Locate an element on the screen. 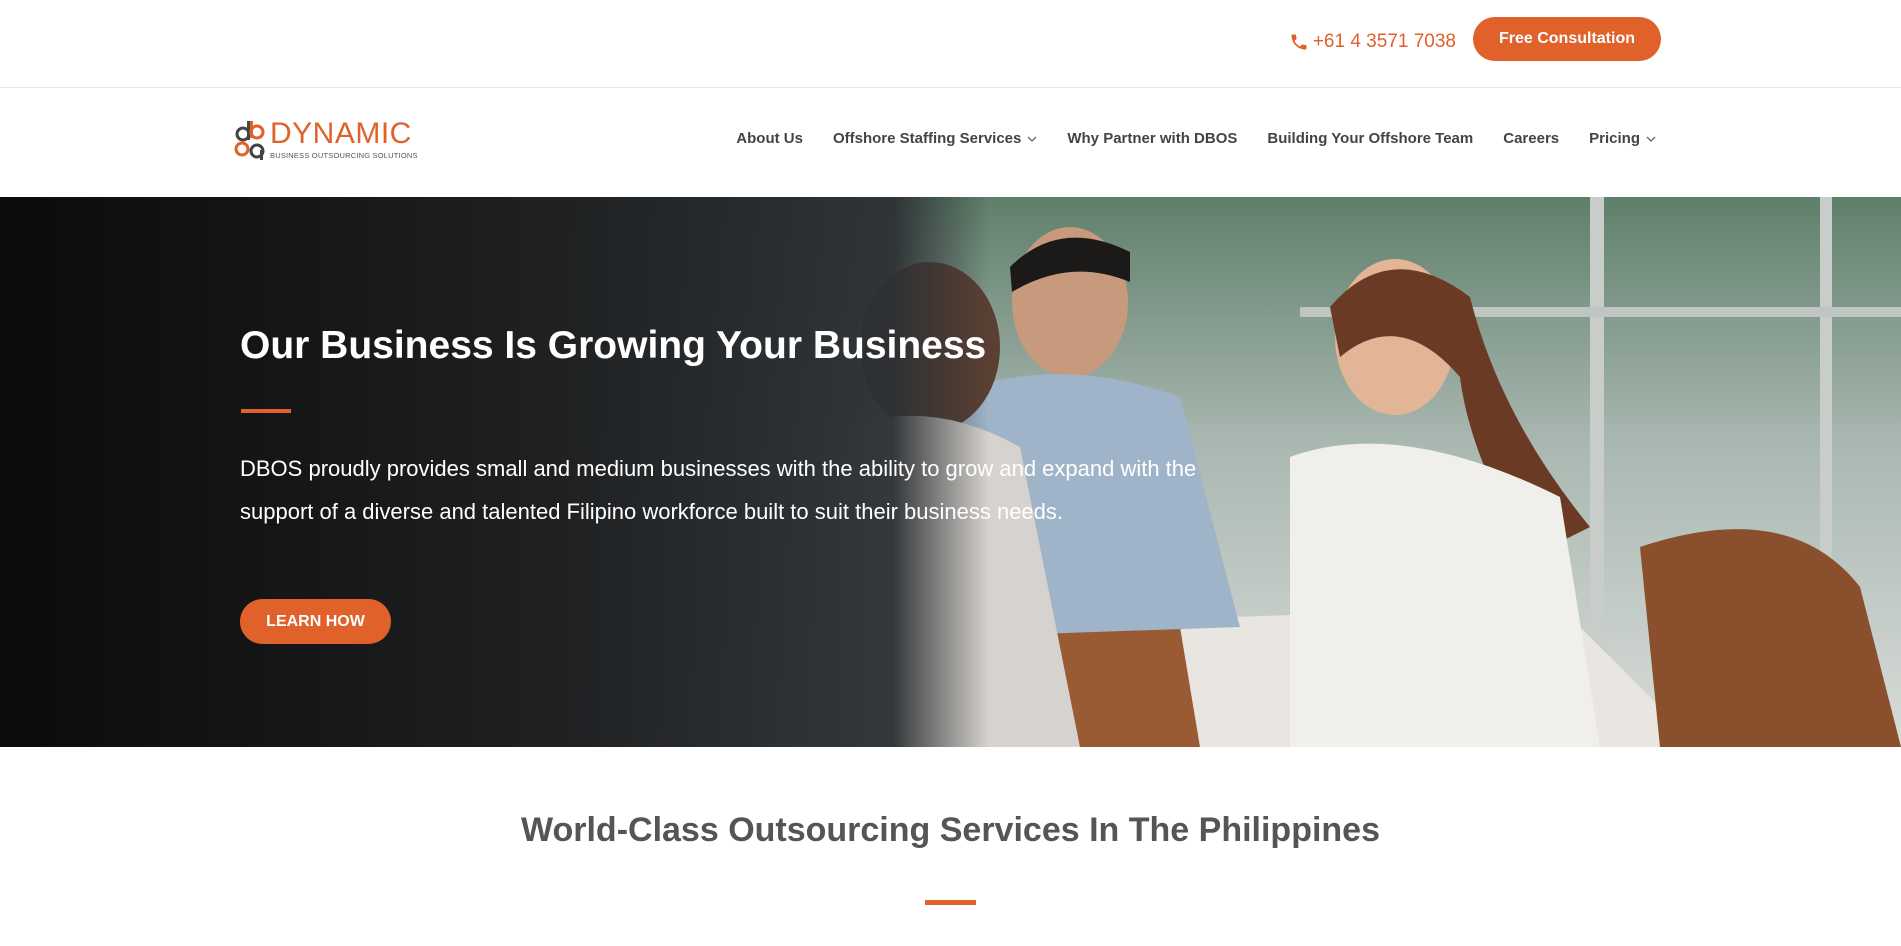 Image resolution: width=1901 pixels, height=946 pixels. nav-label: Building Your Offshore Team is located at coordinates (1370, 138).